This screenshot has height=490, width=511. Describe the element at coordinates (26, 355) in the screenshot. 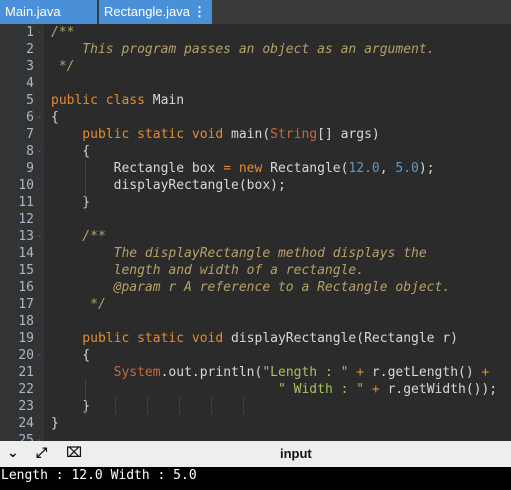

I see `line-number: 20` at that location.